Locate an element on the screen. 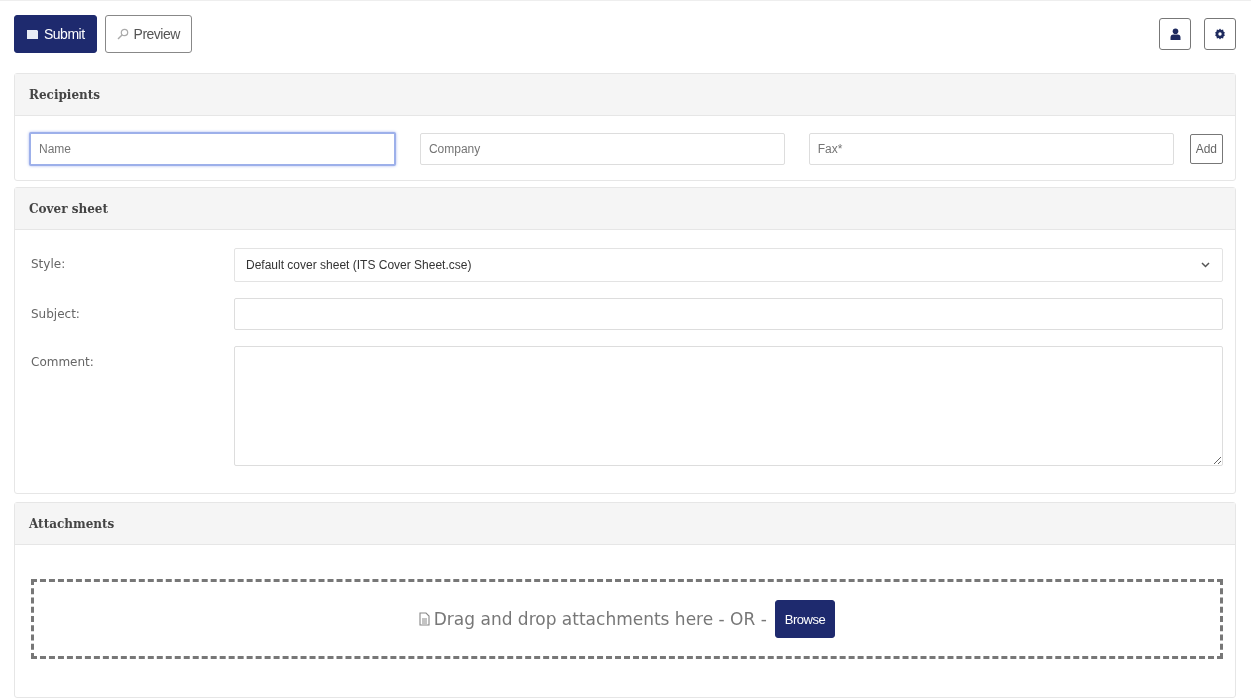 The width and height of the screenshot is (1251, 698). submit-button: Submit is located at coordinates (55, 34).